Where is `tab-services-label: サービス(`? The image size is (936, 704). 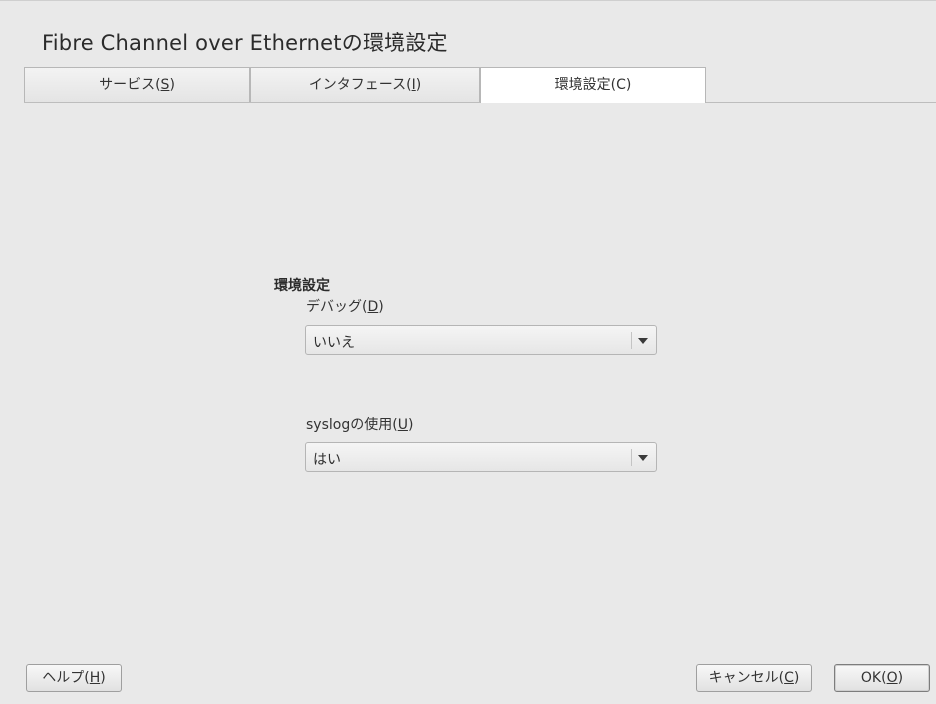
tab-services-label: サービス( is located at coordinates (130, 85).